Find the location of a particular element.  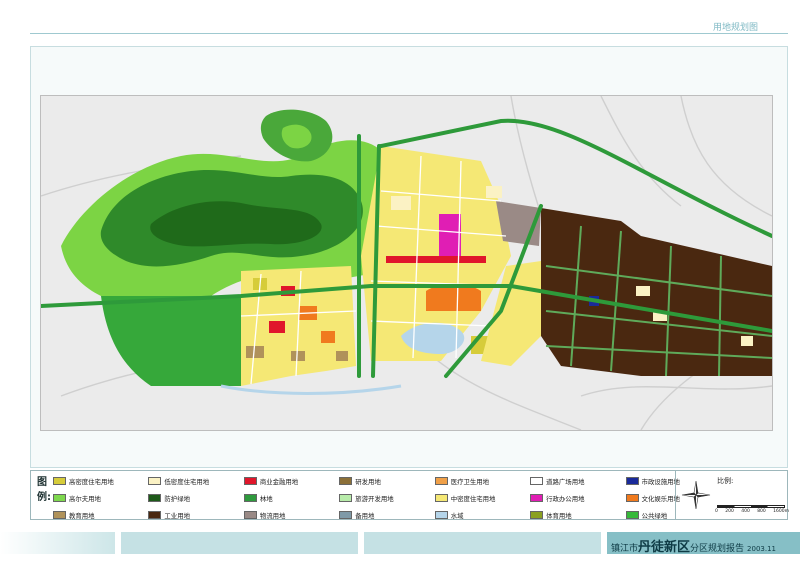

legend-label: 行政办公用地 is located at coordinates (565, 498).